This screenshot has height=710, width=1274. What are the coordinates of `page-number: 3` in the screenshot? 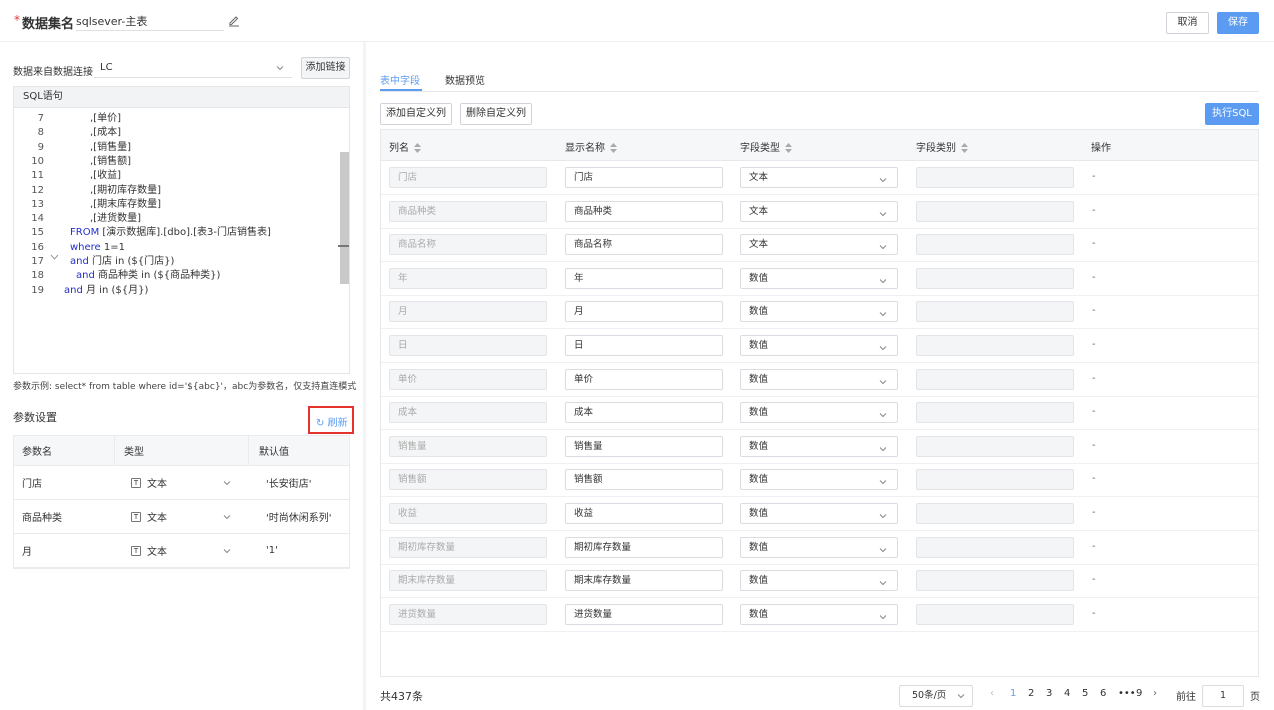 It's located at (1049, 693).